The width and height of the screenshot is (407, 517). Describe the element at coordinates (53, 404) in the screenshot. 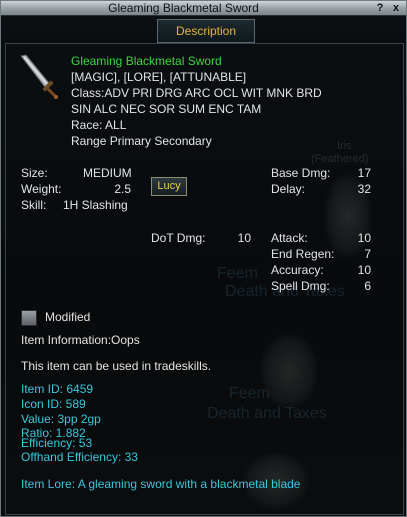

I see `icon-id: Icon ID: 589` at that location.